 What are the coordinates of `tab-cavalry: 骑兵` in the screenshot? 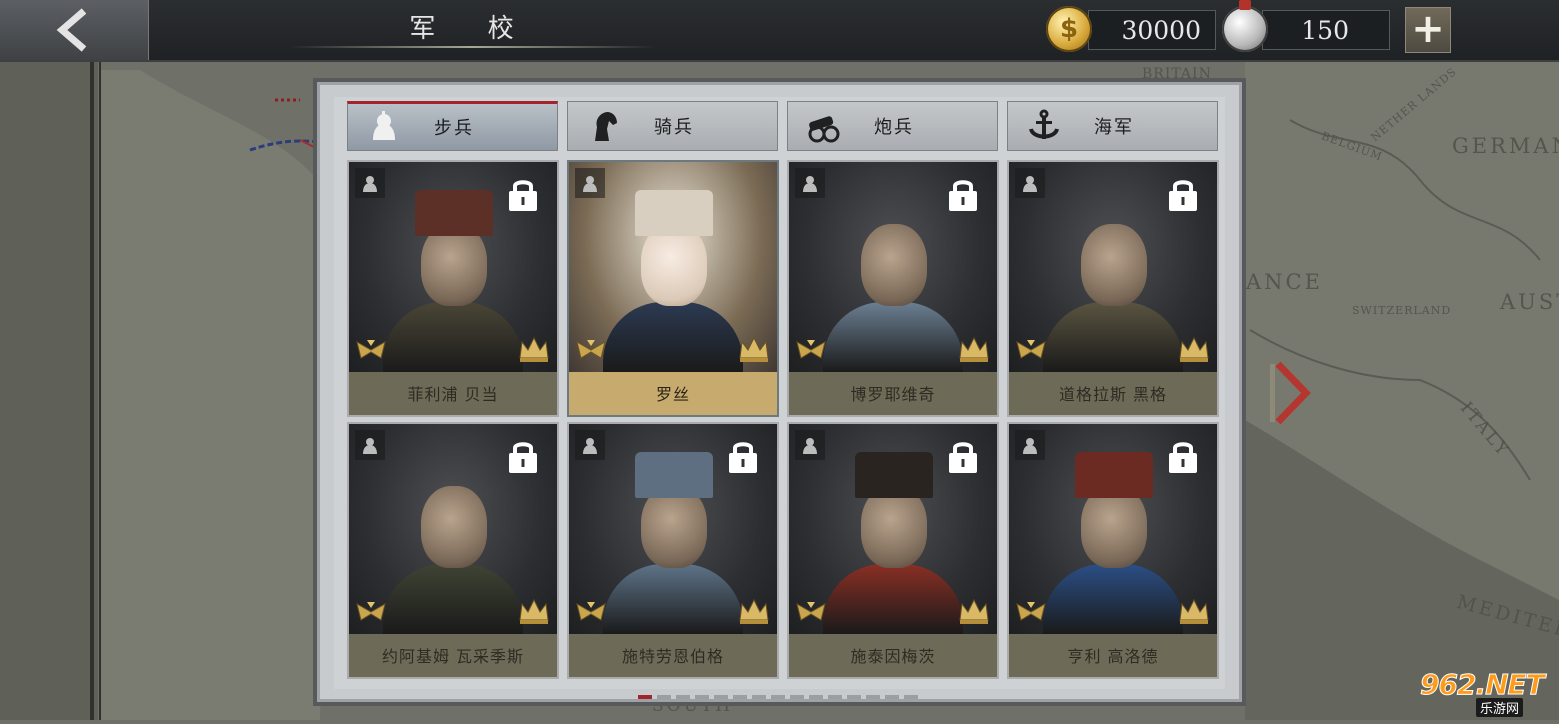 It's located at (672, 126).